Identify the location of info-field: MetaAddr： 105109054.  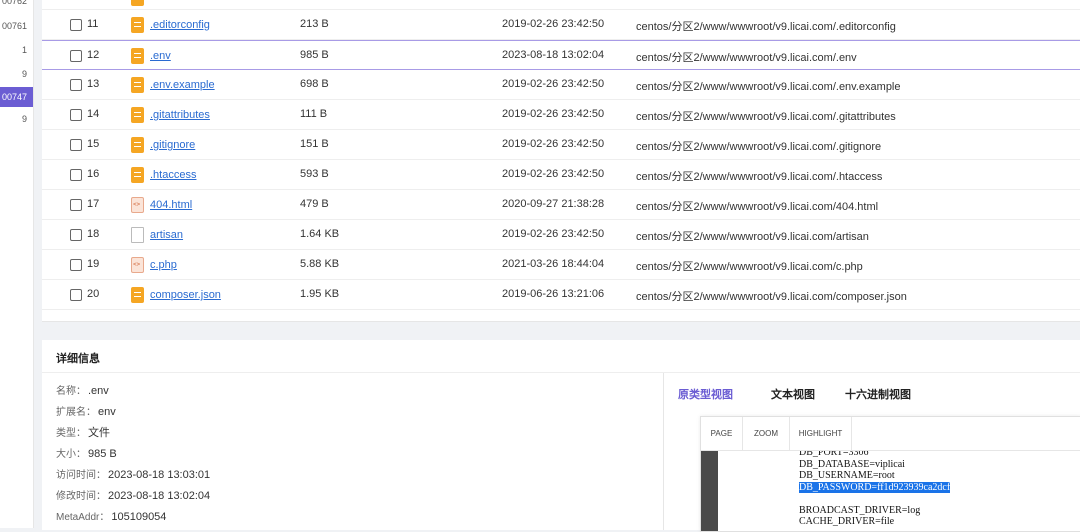
(111, 515).